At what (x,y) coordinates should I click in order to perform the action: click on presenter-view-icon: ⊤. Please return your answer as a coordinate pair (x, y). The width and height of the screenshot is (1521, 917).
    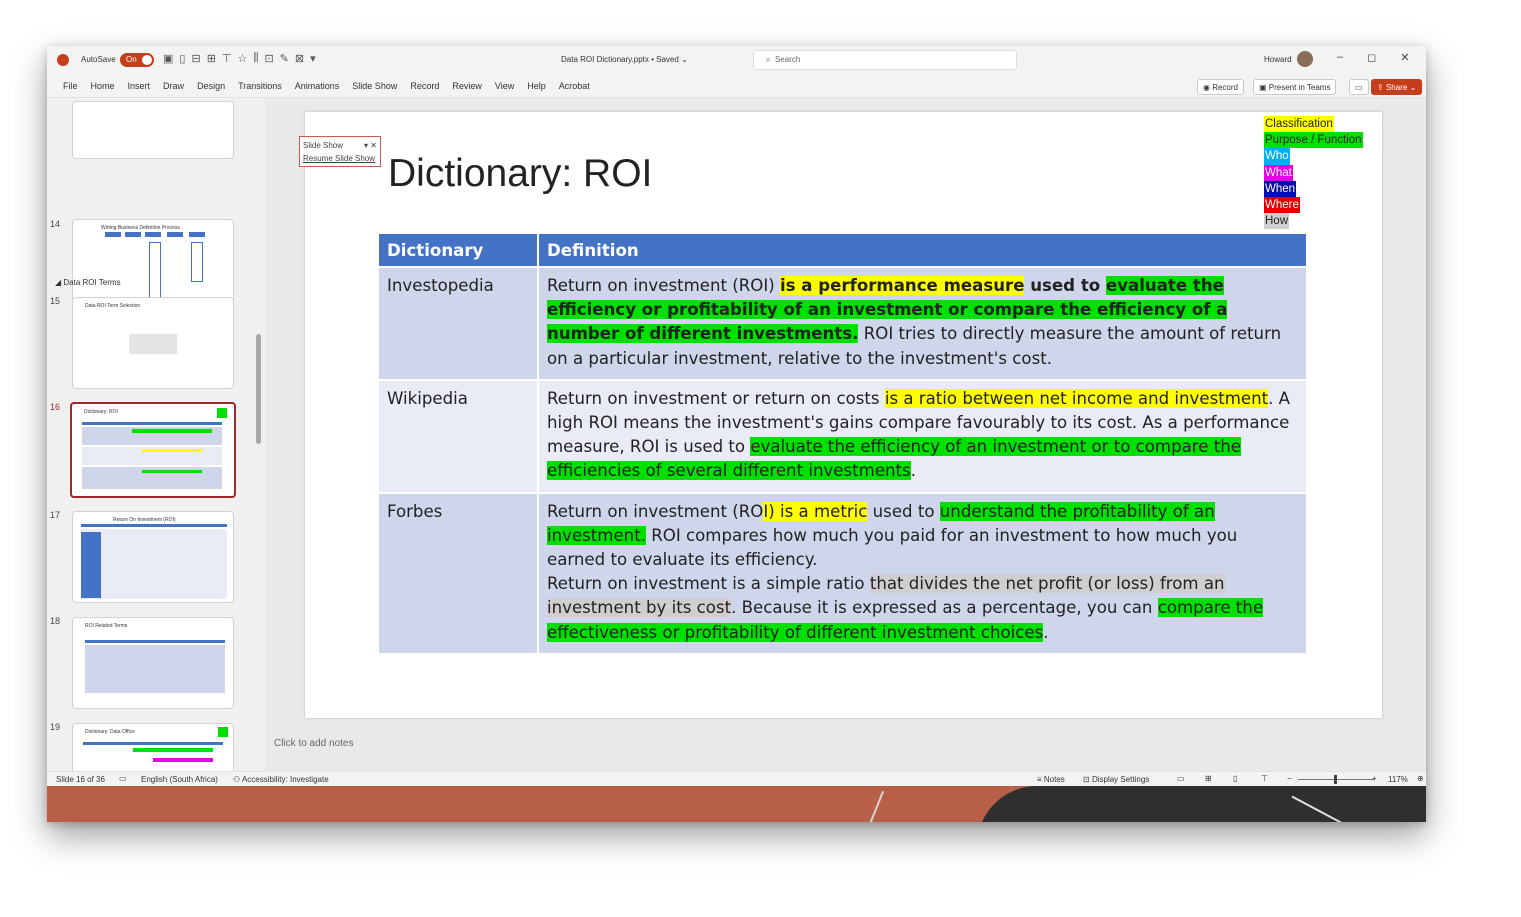
    Looking at the image, I should click on (1264, 778).